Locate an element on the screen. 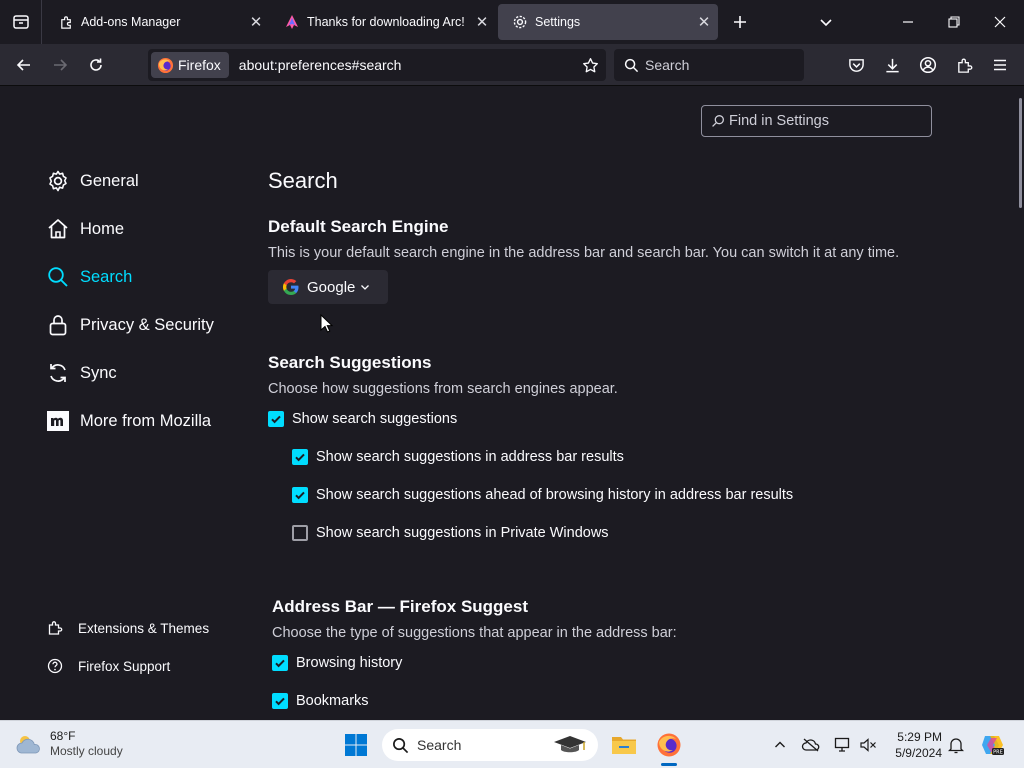 This screenshot has width=1024, height=768. firefox-view-button is located at coordinates (21, 22).